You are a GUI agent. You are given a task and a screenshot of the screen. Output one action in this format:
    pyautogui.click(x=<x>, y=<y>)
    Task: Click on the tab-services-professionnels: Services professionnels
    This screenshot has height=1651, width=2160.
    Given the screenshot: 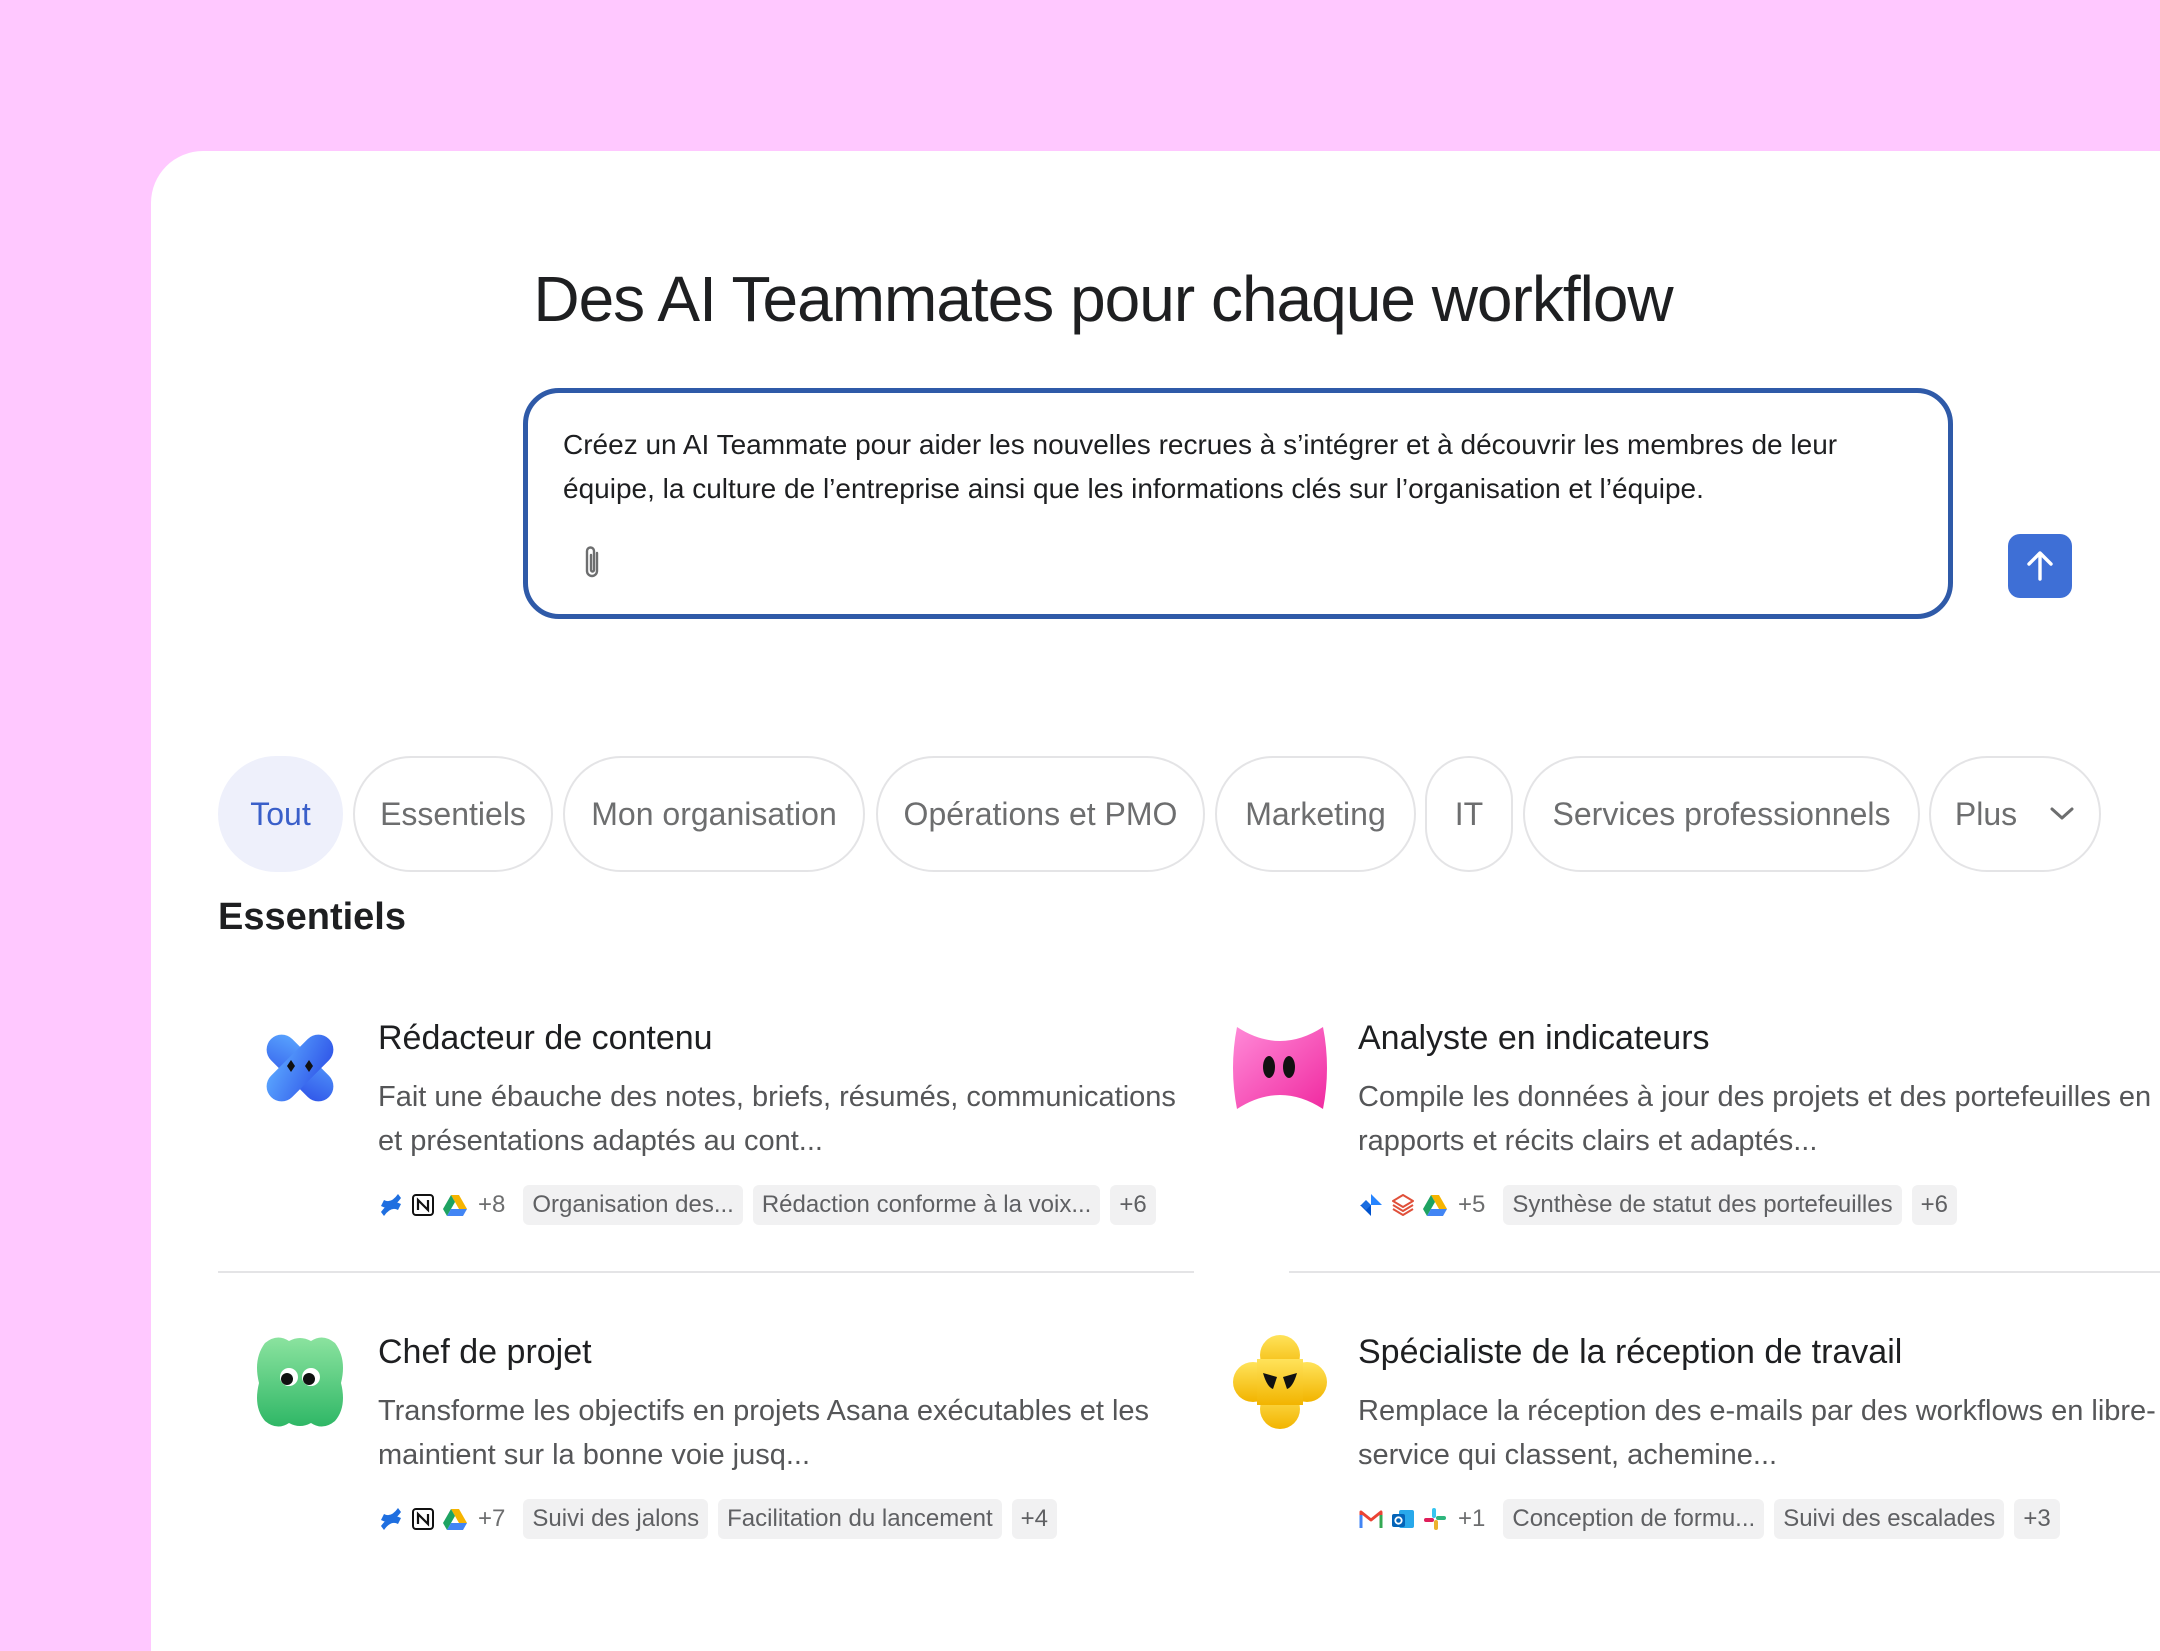 What is the action you would take?
    pyautogui.click(x=1721, y=814)
    